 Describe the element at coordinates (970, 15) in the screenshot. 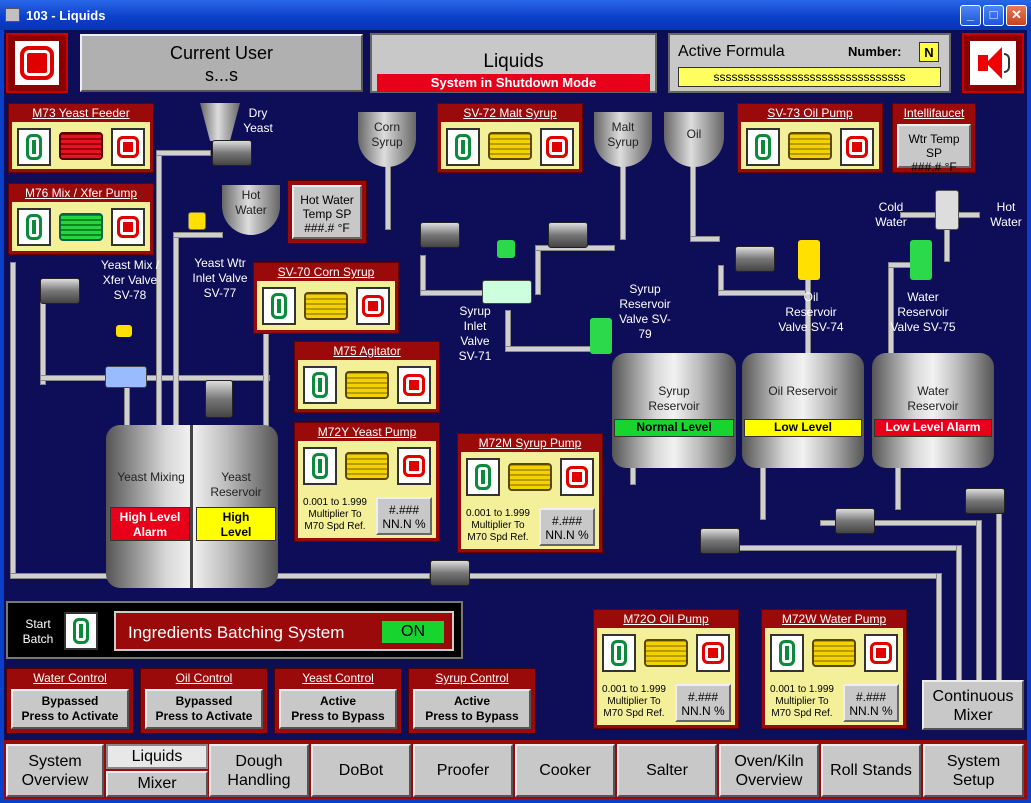

I see `minimize-button: _` at that location.